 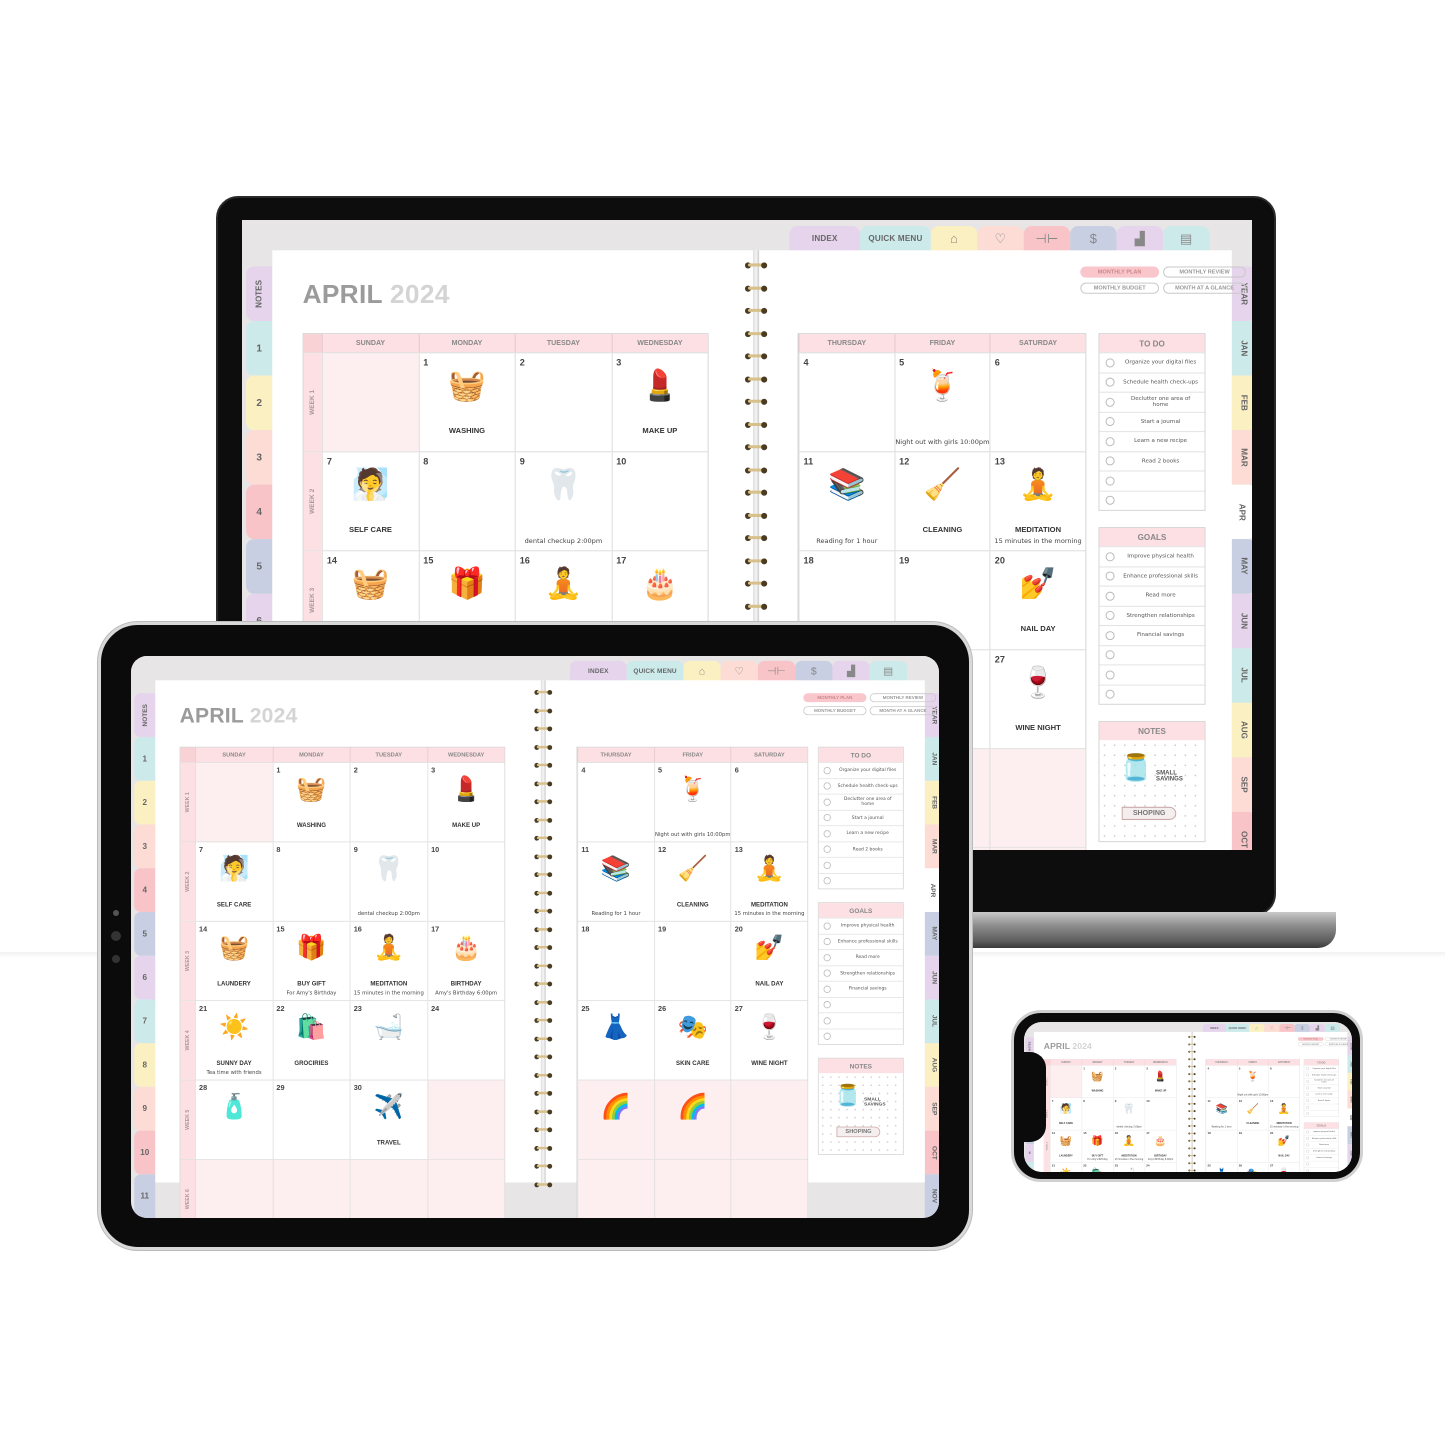 I want to click on todo-item: Declutter one area of home, so click(x=1152, y=401).